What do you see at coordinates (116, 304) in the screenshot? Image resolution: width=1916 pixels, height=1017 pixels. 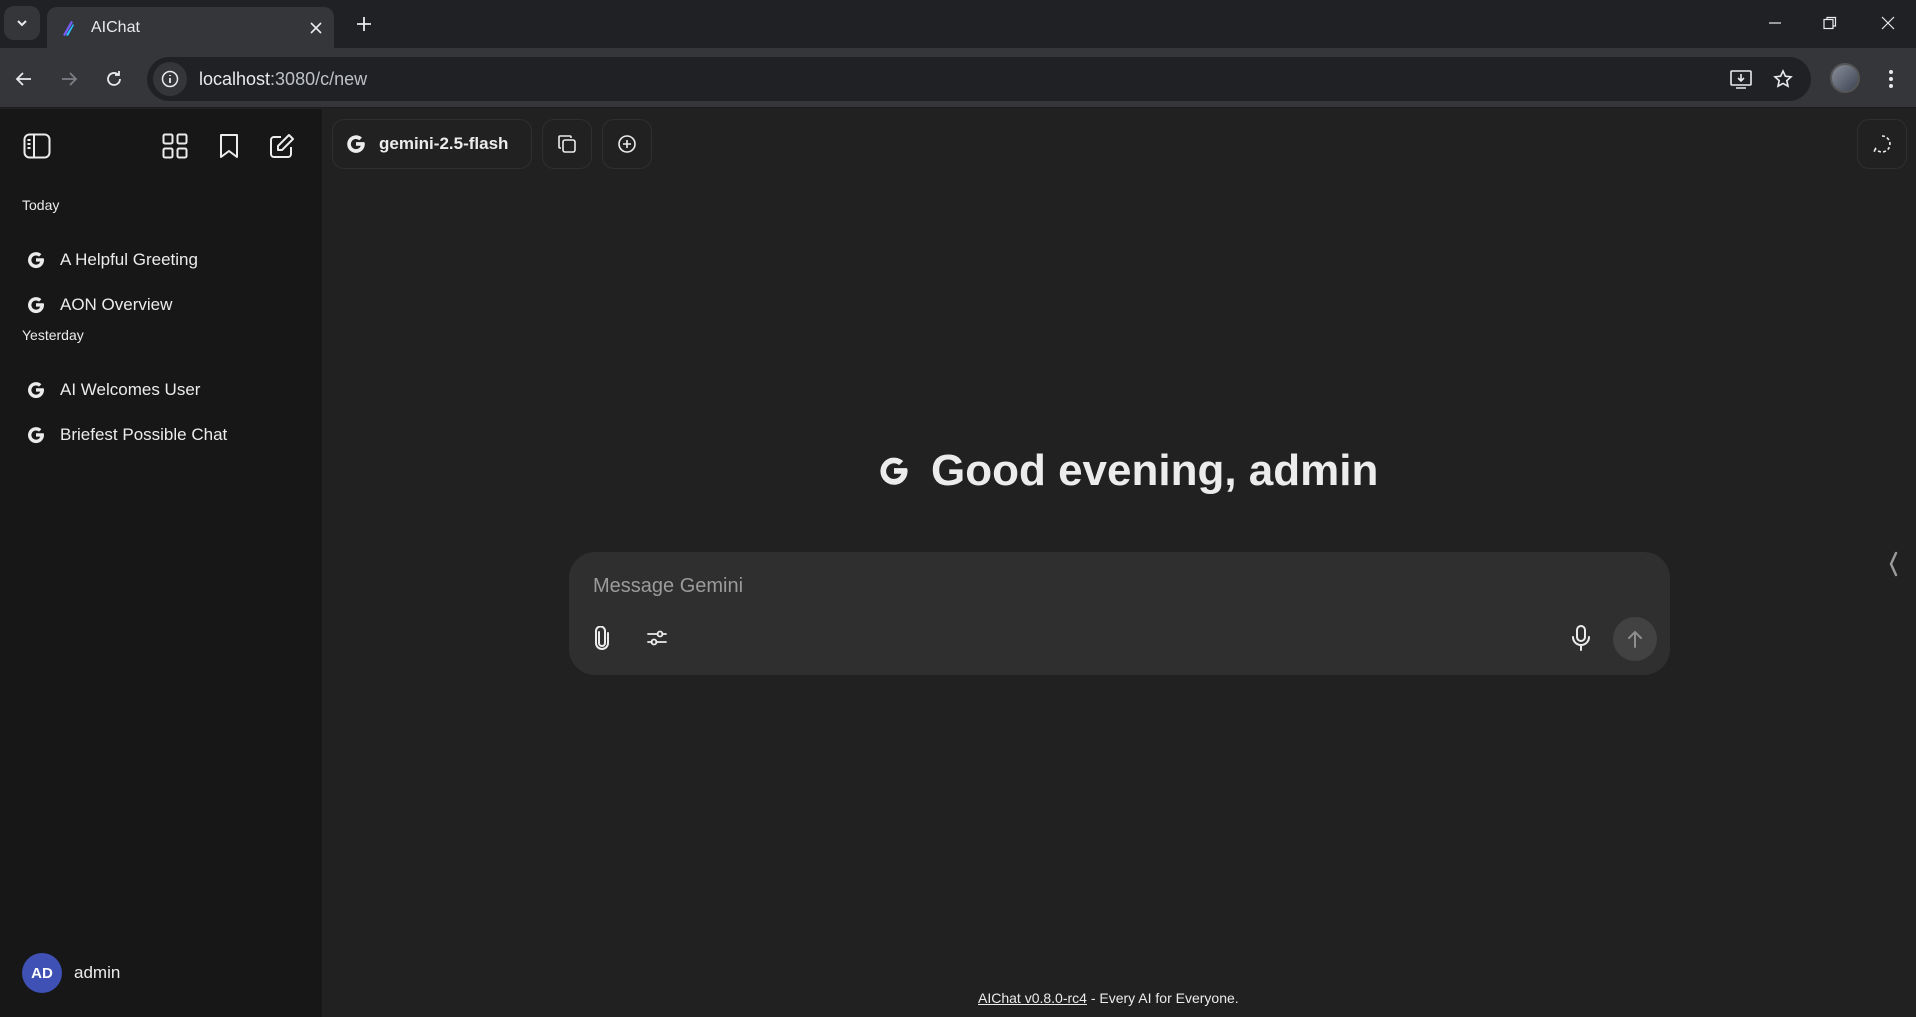 I see `conversation-title: AON Overview` at bounding box center [116, 304].